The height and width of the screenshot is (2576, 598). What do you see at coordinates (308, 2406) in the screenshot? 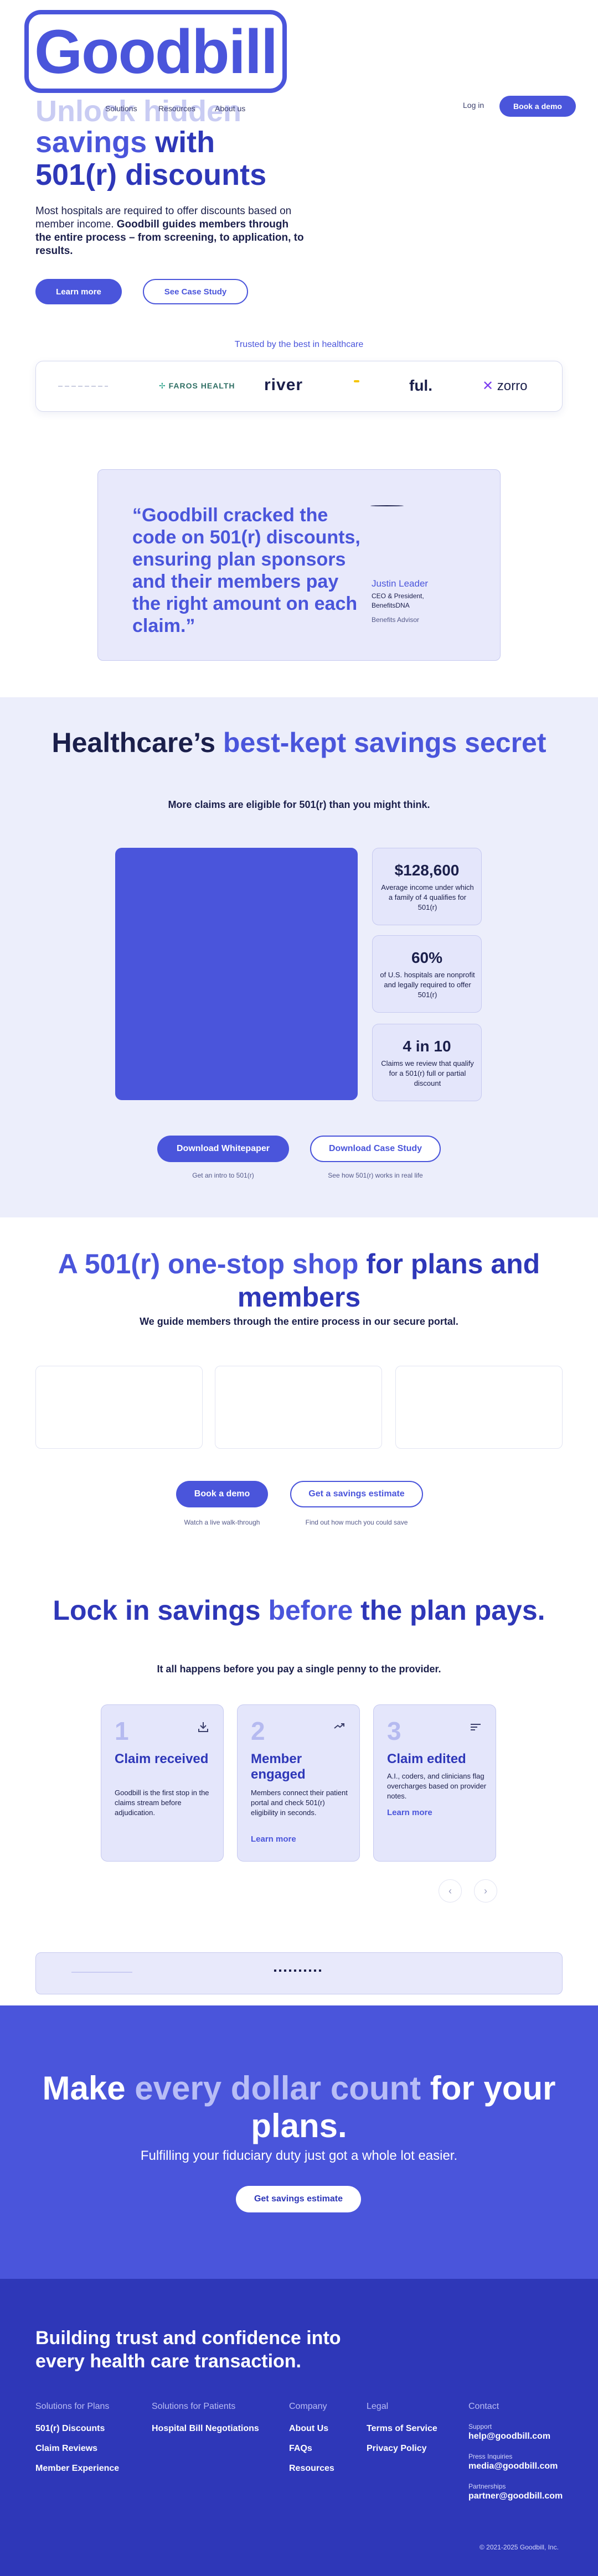
I see `footer-heading-company: Company` at bounding box center [308, 2406].